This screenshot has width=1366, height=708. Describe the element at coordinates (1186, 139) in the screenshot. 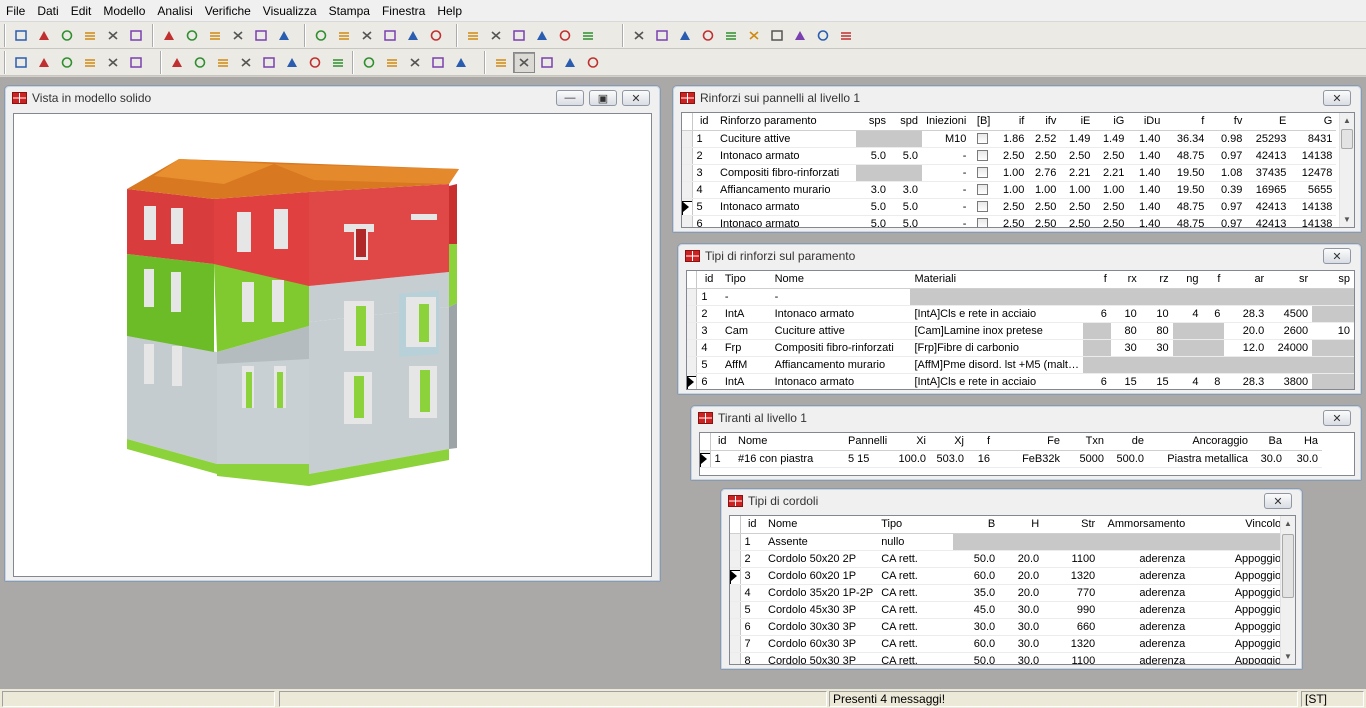

I see `table-cell: 36.34` at that location.